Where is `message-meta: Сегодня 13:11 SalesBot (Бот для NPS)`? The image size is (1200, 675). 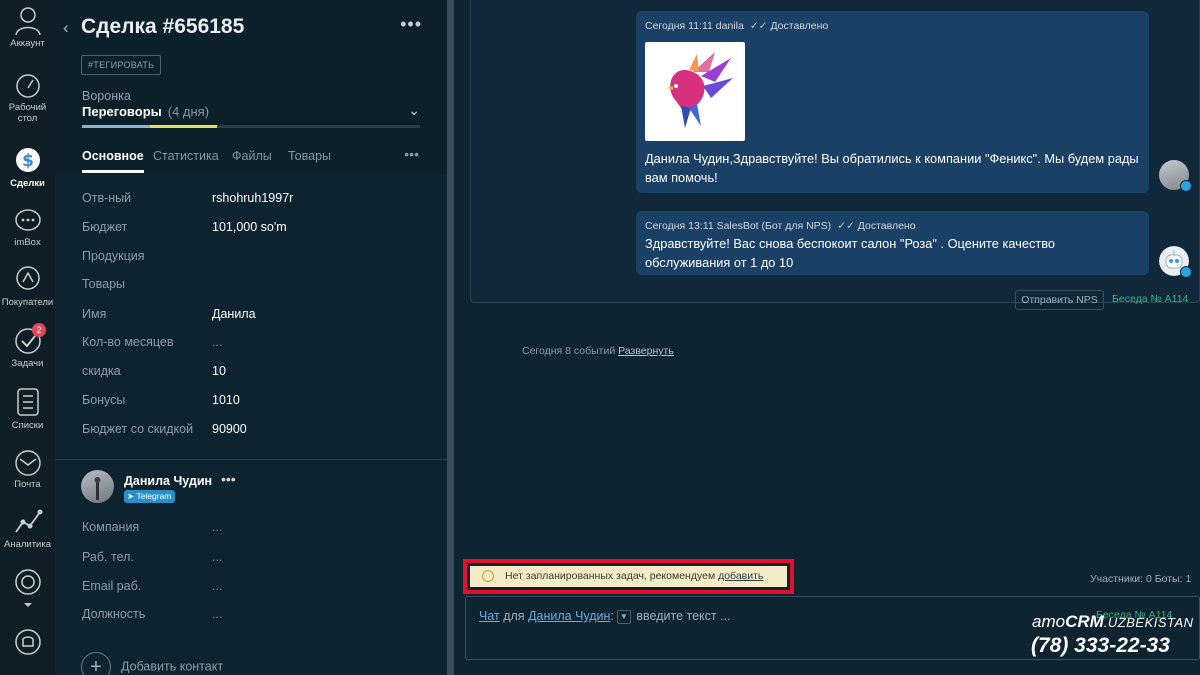 message-meta: Сегодня 13:11 SalesBot (Бот для NPS) is located at coordinates (738, 226).